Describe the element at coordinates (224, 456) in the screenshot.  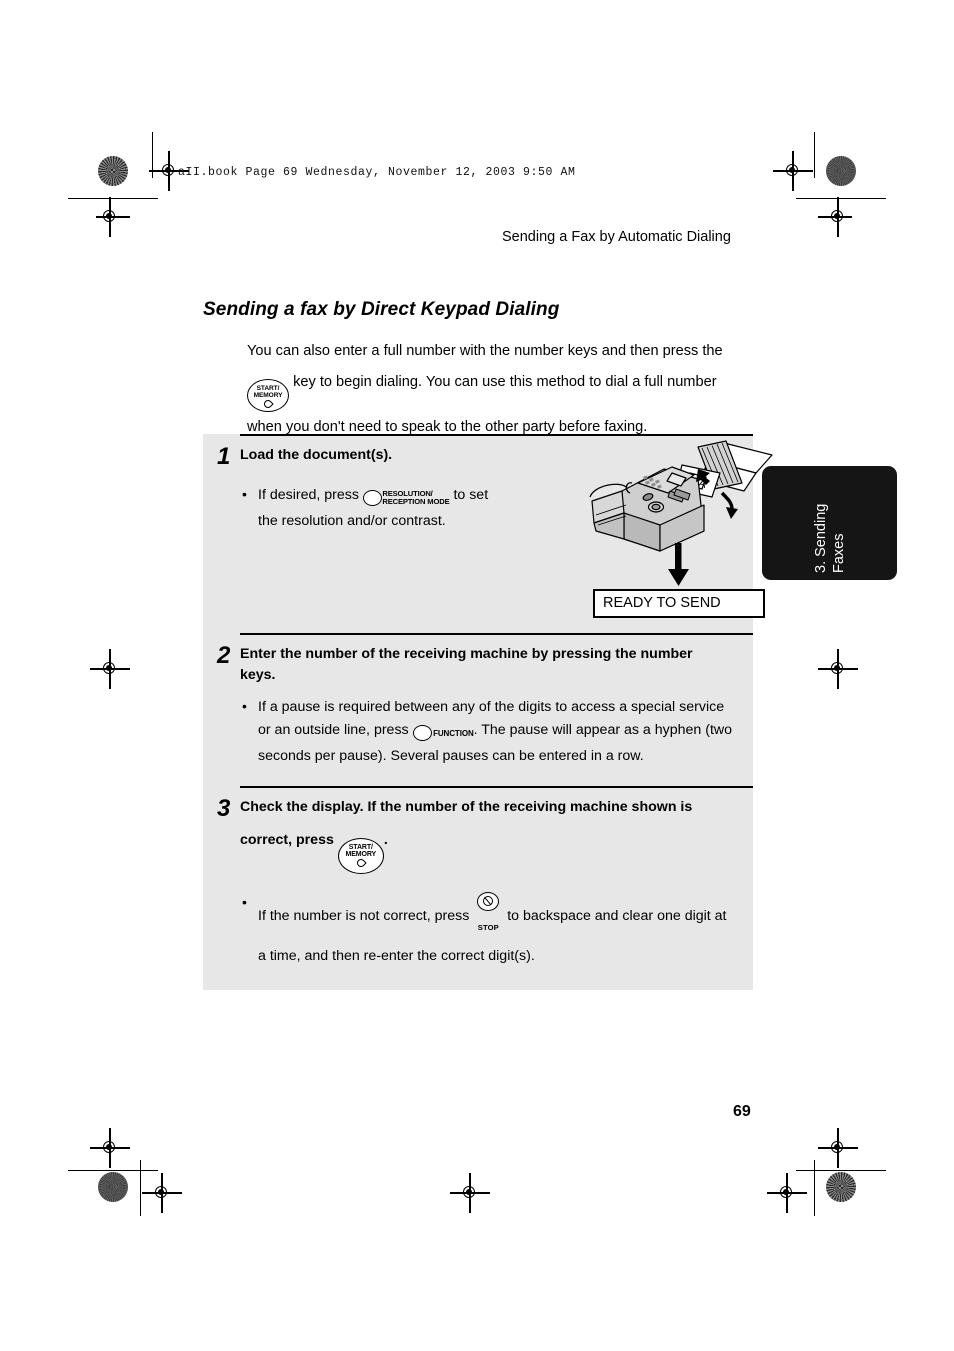
I see `step-1-number: 1` at that location.